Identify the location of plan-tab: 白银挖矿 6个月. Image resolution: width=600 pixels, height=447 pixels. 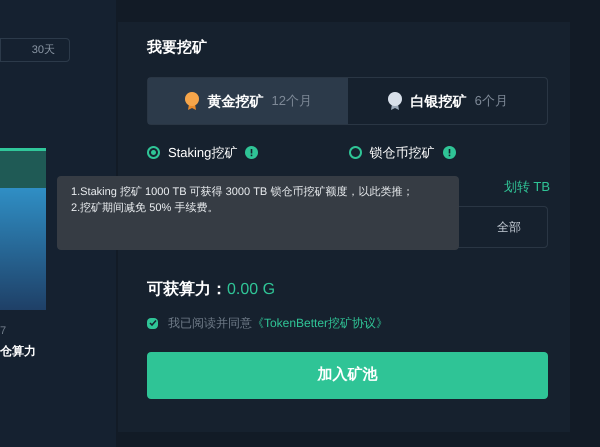
(447, 101).